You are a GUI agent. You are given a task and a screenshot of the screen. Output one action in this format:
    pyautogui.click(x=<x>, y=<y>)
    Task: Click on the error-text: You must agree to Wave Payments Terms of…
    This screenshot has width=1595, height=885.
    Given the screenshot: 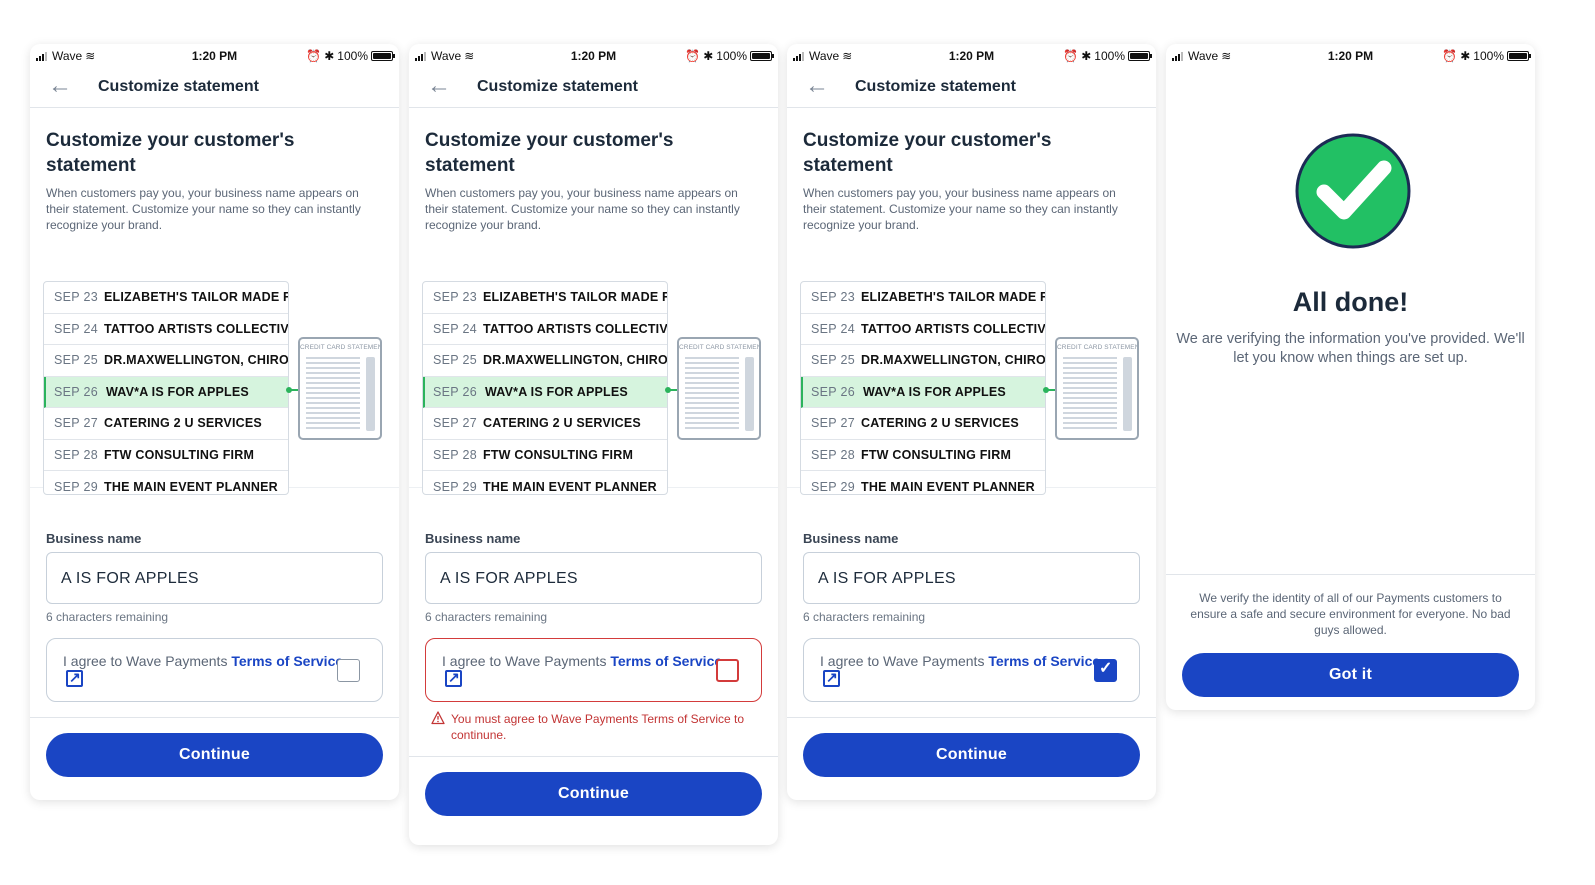 What is the action you would take?
    pyautogui.click(x=598, y=727)
    